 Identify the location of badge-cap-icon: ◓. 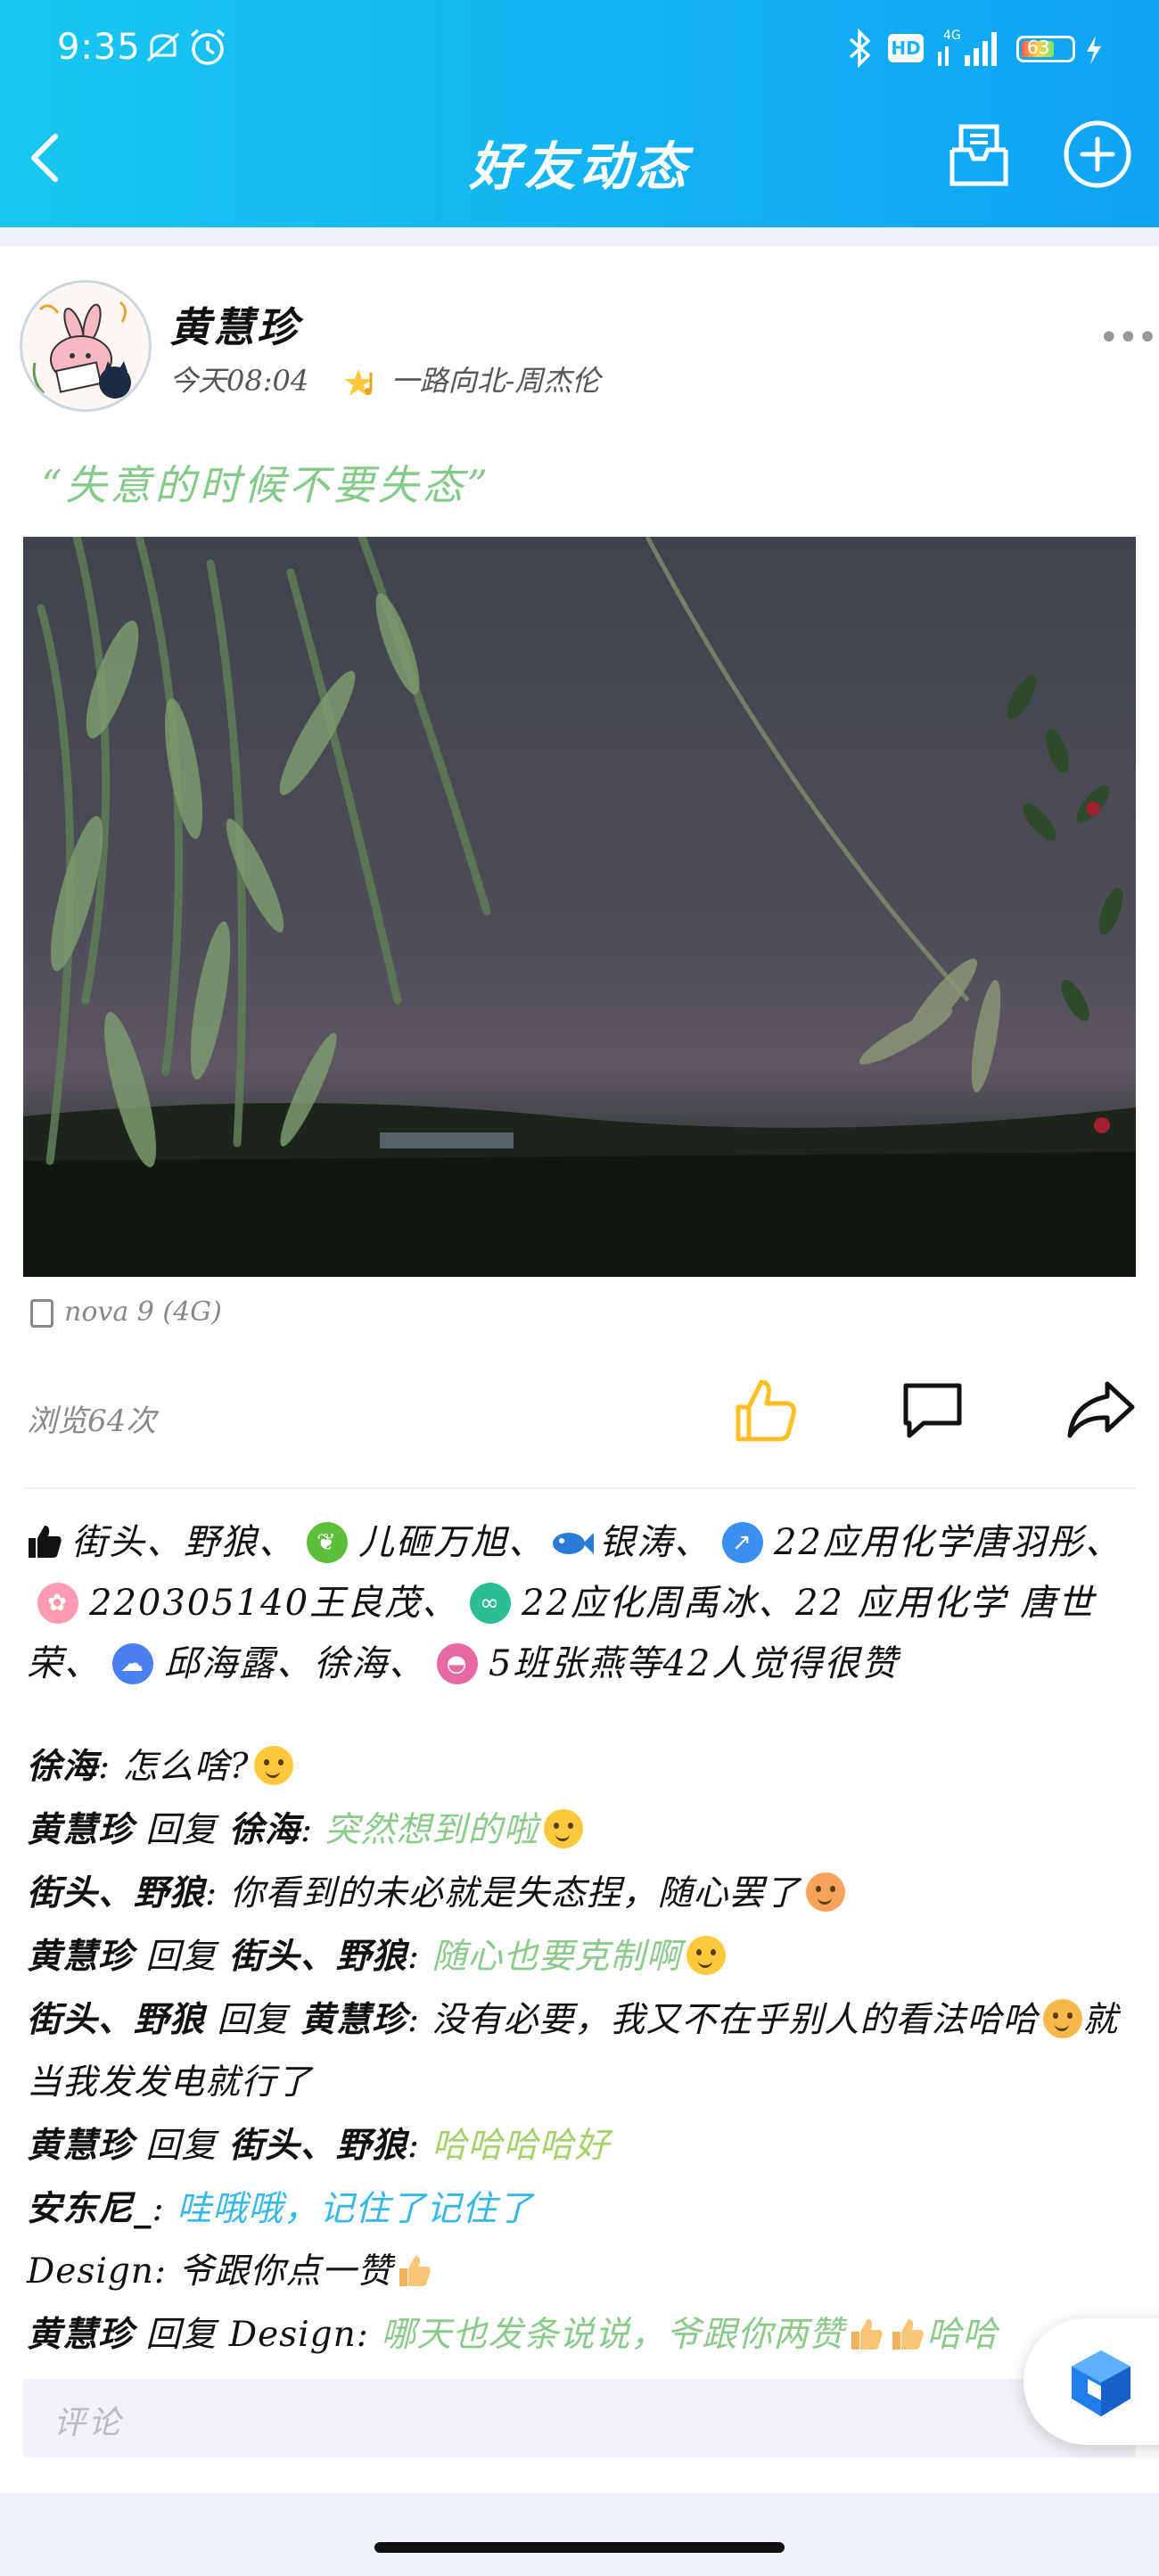
(457, 1663).